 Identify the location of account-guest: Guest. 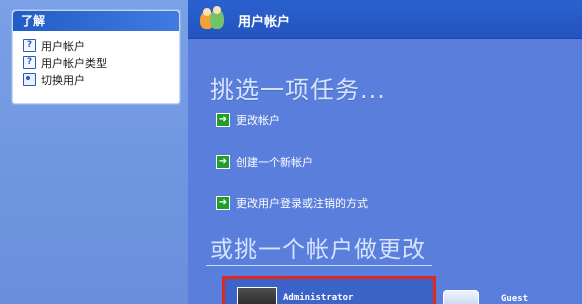
(508, 296).